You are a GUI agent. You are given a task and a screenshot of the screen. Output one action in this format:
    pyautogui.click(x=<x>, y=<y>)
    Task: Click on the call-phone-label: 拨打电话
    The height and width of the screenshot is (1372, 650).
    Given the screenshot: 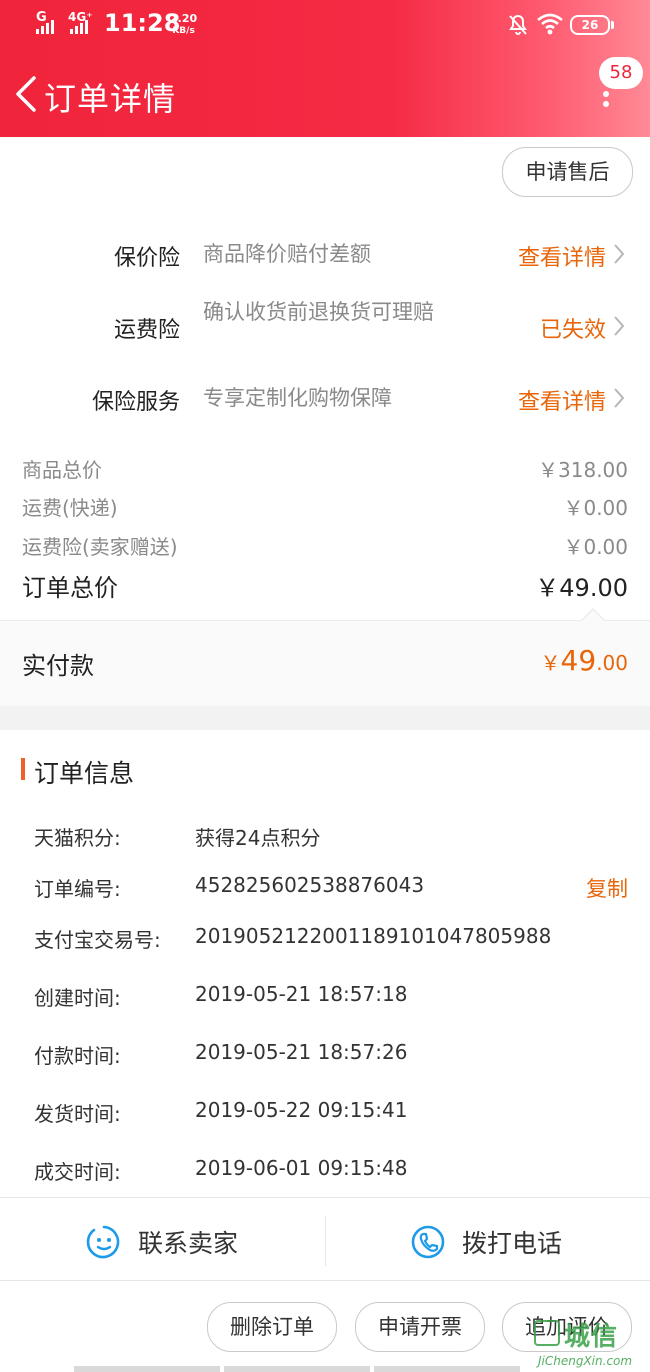 What is the action you would take?
    pyautogui.click(x=512, y=1243)
    